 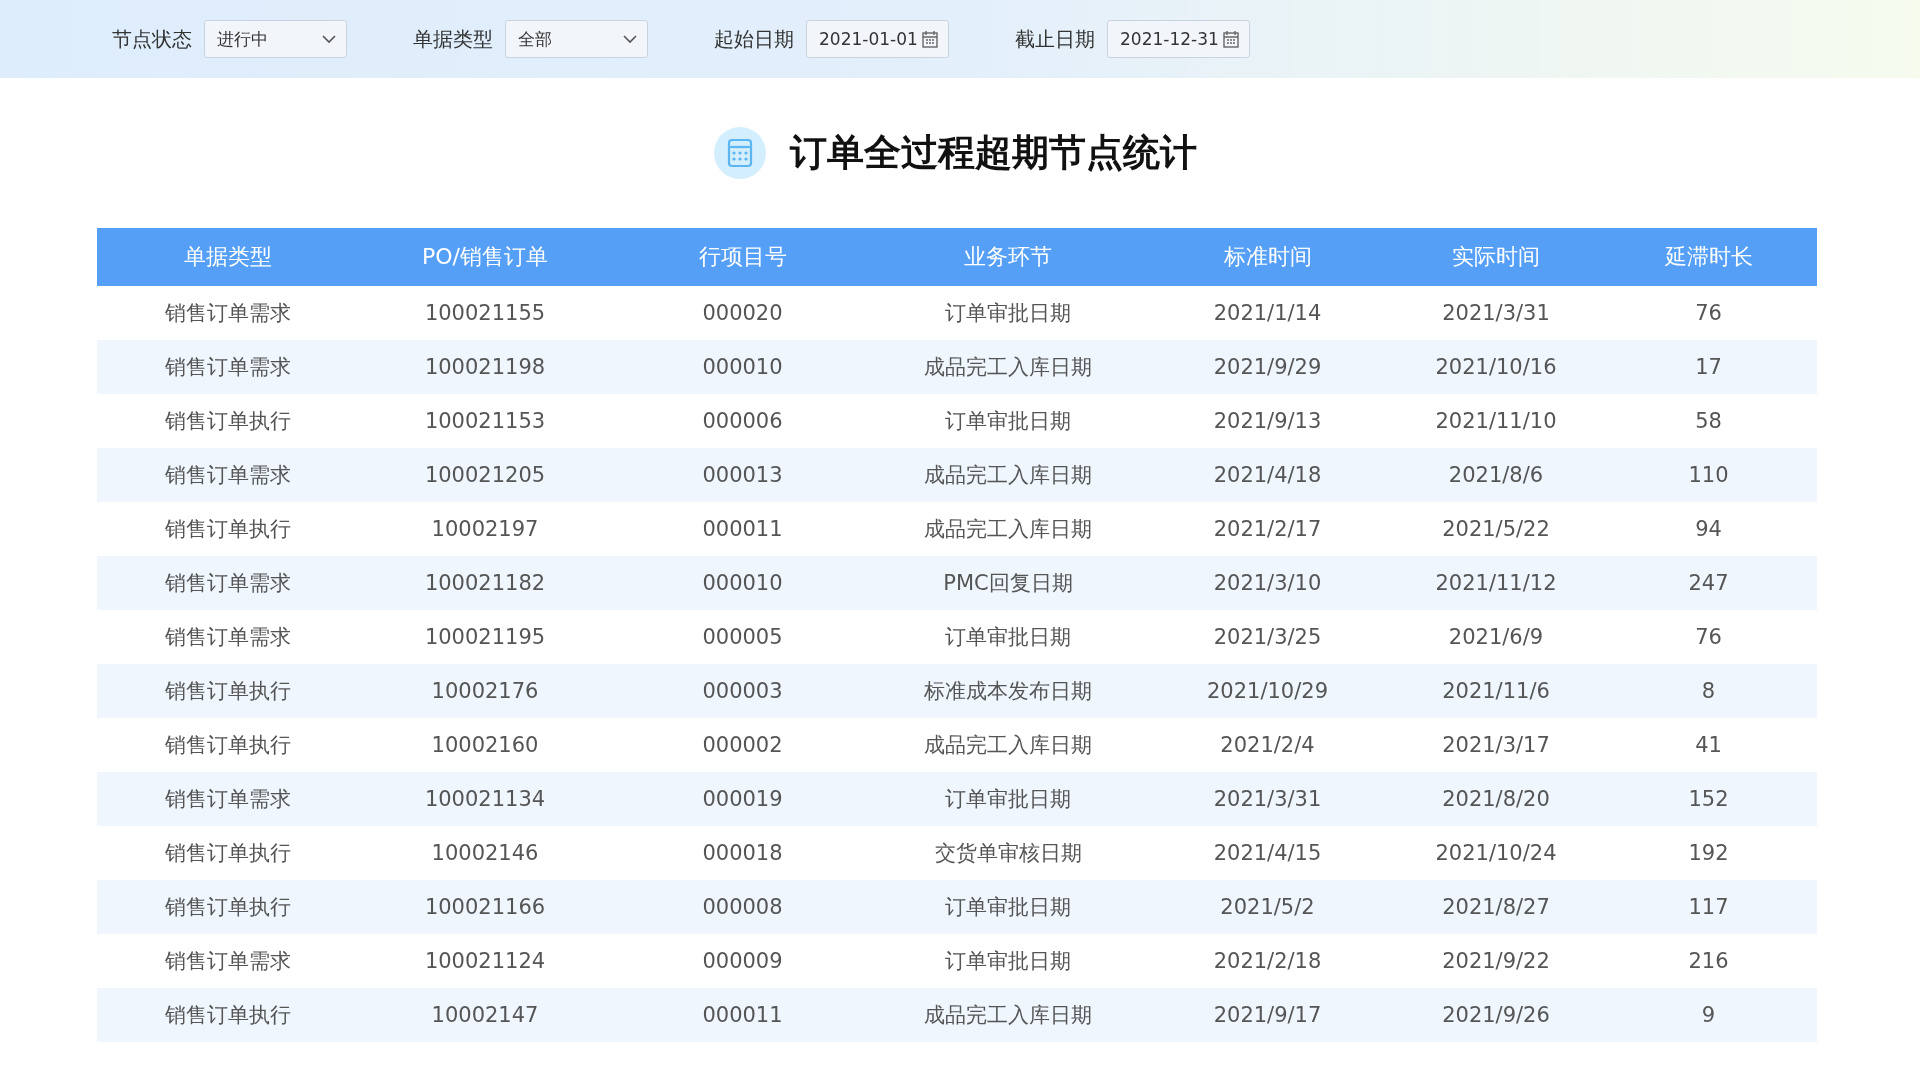 What do you see at coordinates (1008, 853) in the screenshot?
I see `table-cell-text: 交货单审核日期` at bounding box center [1008, 853].